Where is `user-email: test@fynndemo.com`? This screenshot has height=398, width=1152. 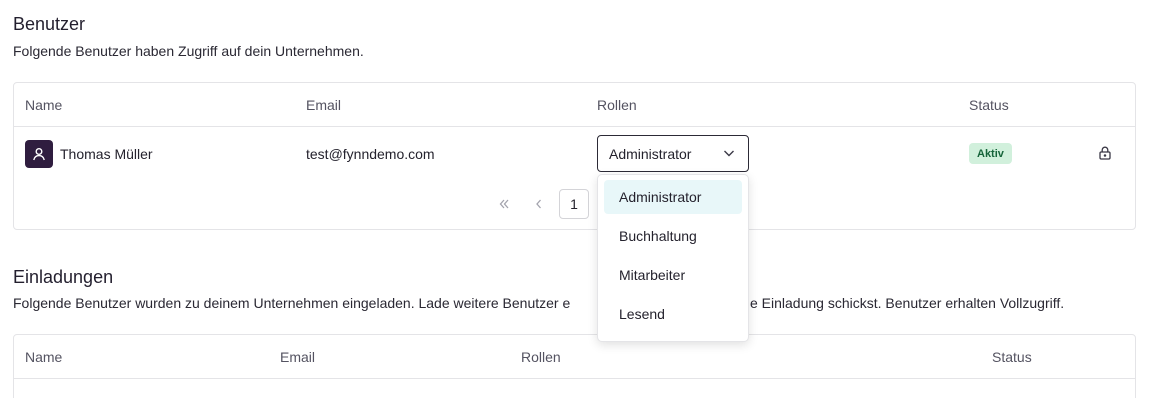
user-email: test@fynndemo.com is located at coordinates (370, 154).